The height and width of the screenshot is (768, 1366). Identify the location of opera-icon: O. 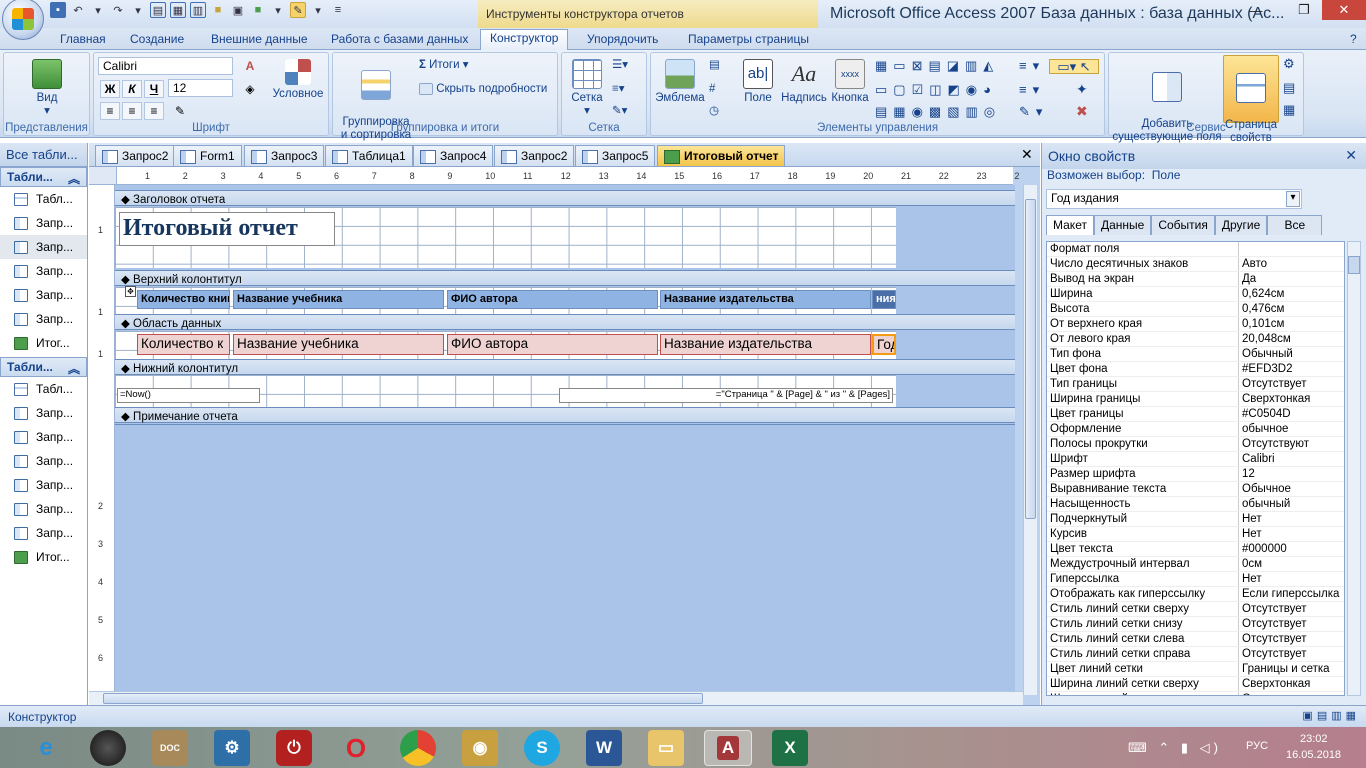
(356, 748).